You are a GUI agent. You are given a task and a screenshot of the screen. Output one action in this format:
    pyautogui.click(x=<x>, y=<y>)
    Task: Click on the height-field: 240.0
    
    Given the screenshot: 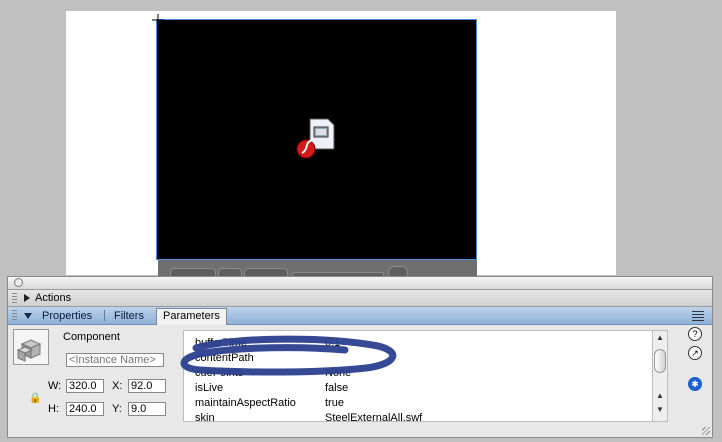 What is the action you would take?
    pyautogui.click(x=85, y=409)
    